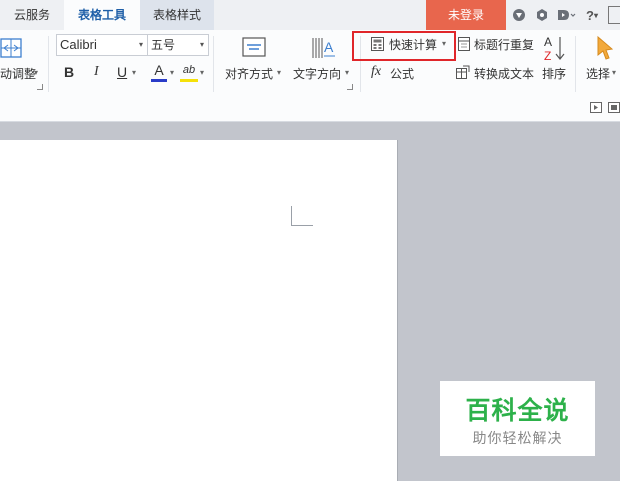  I want to click on svg-text: Z, so click(547, 55).